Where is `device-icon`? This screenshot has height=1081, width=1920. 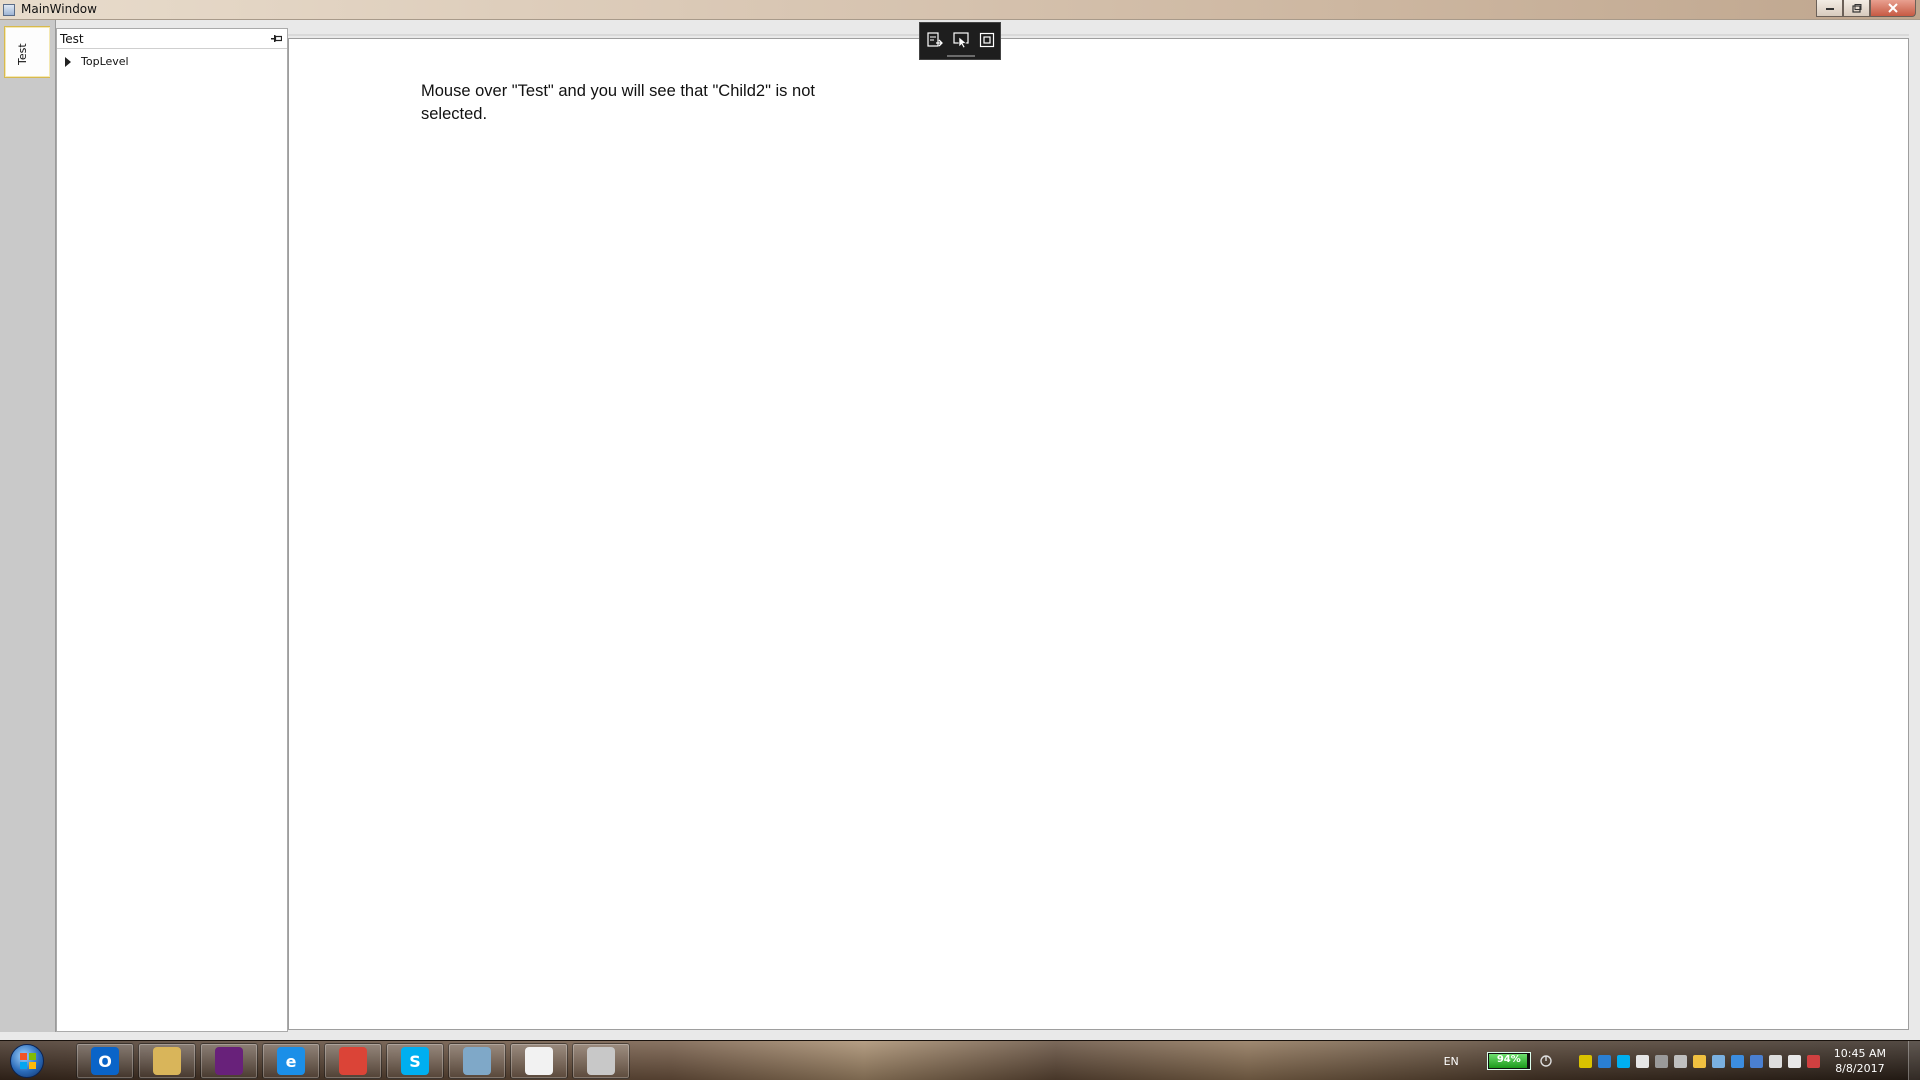 device-icon is located at coordinates (1680, 1061).